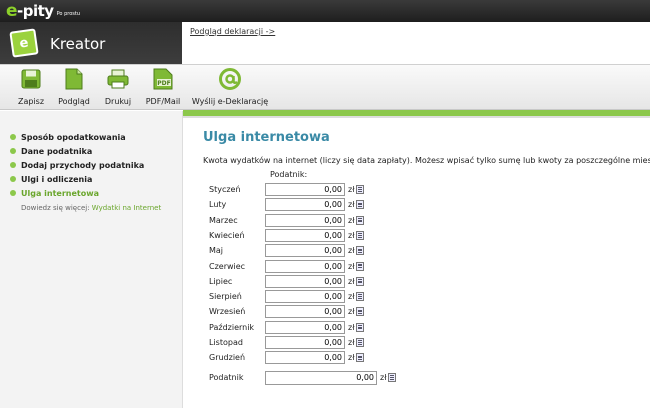  Describe the element at coordinates (31, 79) in the screenshot. I see `floppy-disk-icon` at that location.